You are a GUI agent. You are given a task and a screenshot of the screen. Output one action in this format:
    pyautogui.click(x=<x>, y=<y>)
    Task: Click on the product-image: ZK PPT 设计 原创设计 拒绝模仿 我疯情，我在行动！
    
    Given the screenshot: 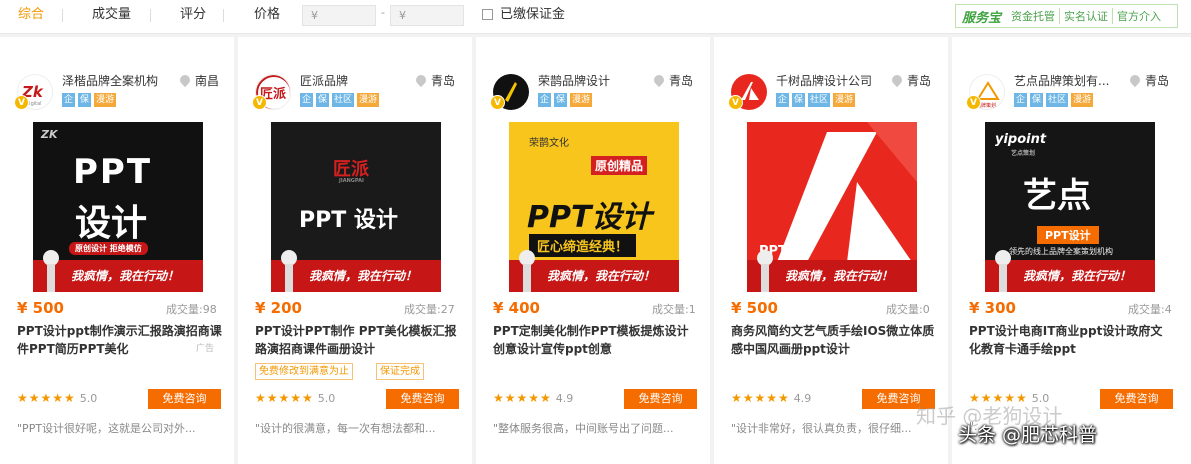 What is the action you would take?
    pyautogui.click(x=118, y=207)
    